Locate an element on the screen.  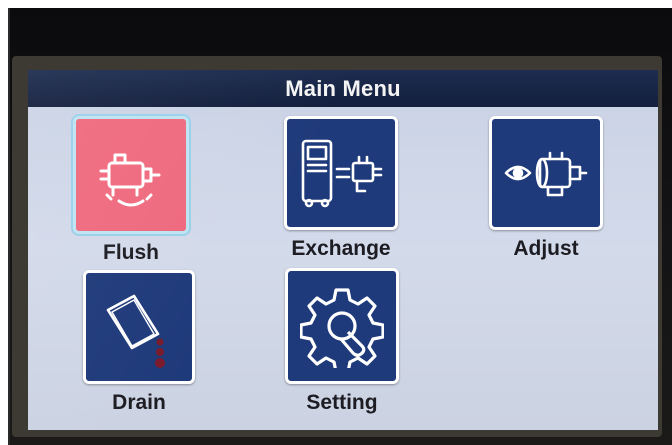
adjust-tile is located at coordinates (546, 173).